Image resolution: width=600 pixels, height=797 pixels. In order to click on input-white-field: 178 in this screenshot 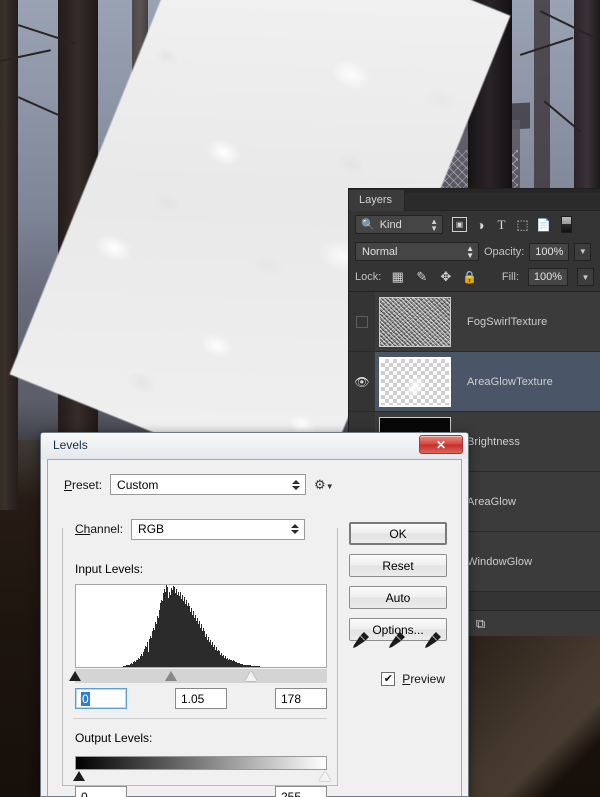, I will do `click(301, 698)`.